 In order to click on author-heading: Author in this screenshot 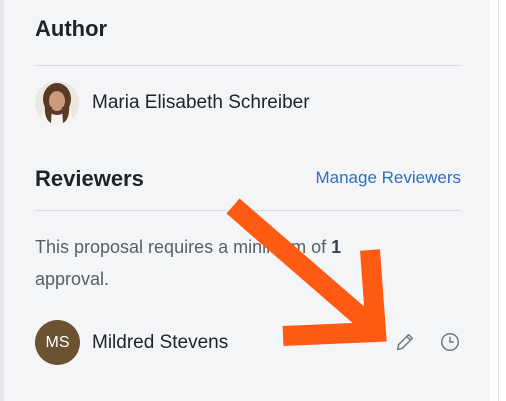, I will do `click(71, 28)`.